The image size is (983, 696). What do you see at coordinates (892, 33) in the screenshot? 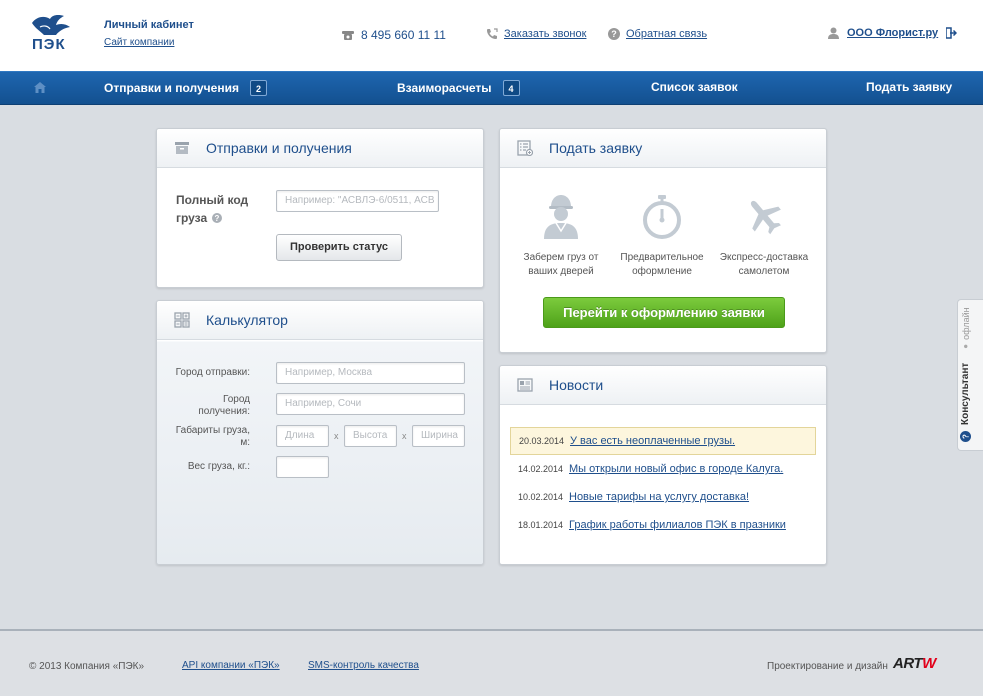
I see `user-name-link: ООО Флорист.ру` at bounding box center [892, 33].